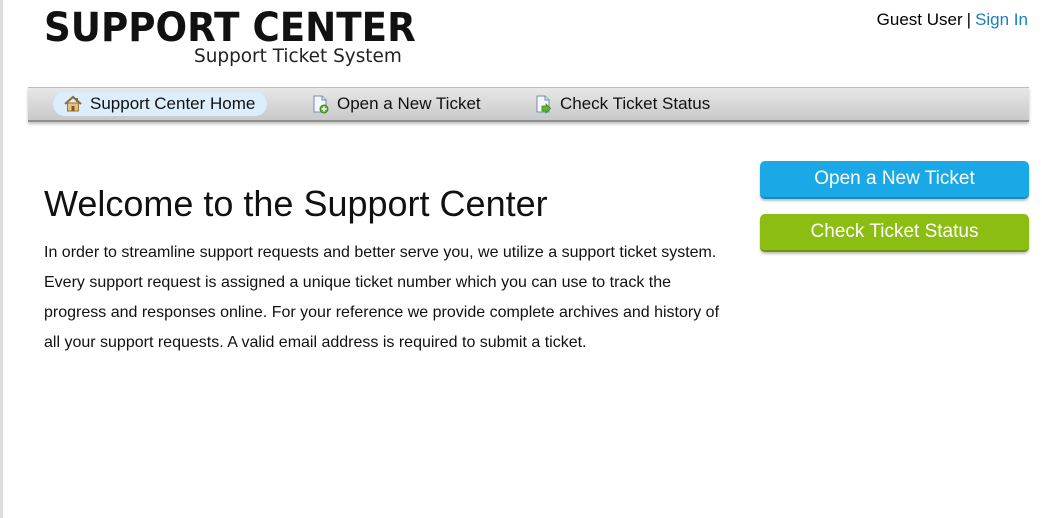  What do you see at coordinates (894, 233) in the screenshot?
I see `check-ticket-status-button: Check Ticket Status` at bounding box center [894, 233].